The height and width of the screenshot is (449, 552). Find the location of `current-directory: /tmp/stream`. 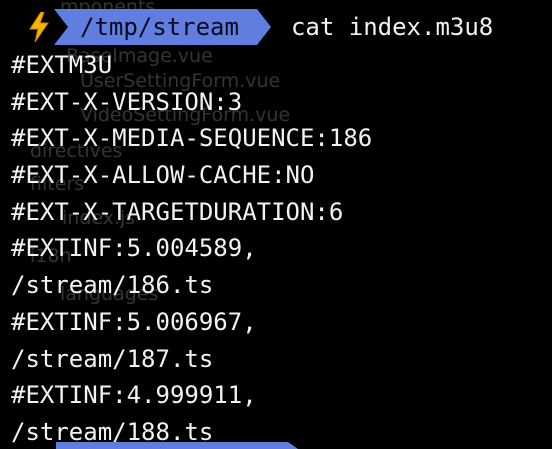

current-directory: /tmp/stream is located at coordinates (159, 27).